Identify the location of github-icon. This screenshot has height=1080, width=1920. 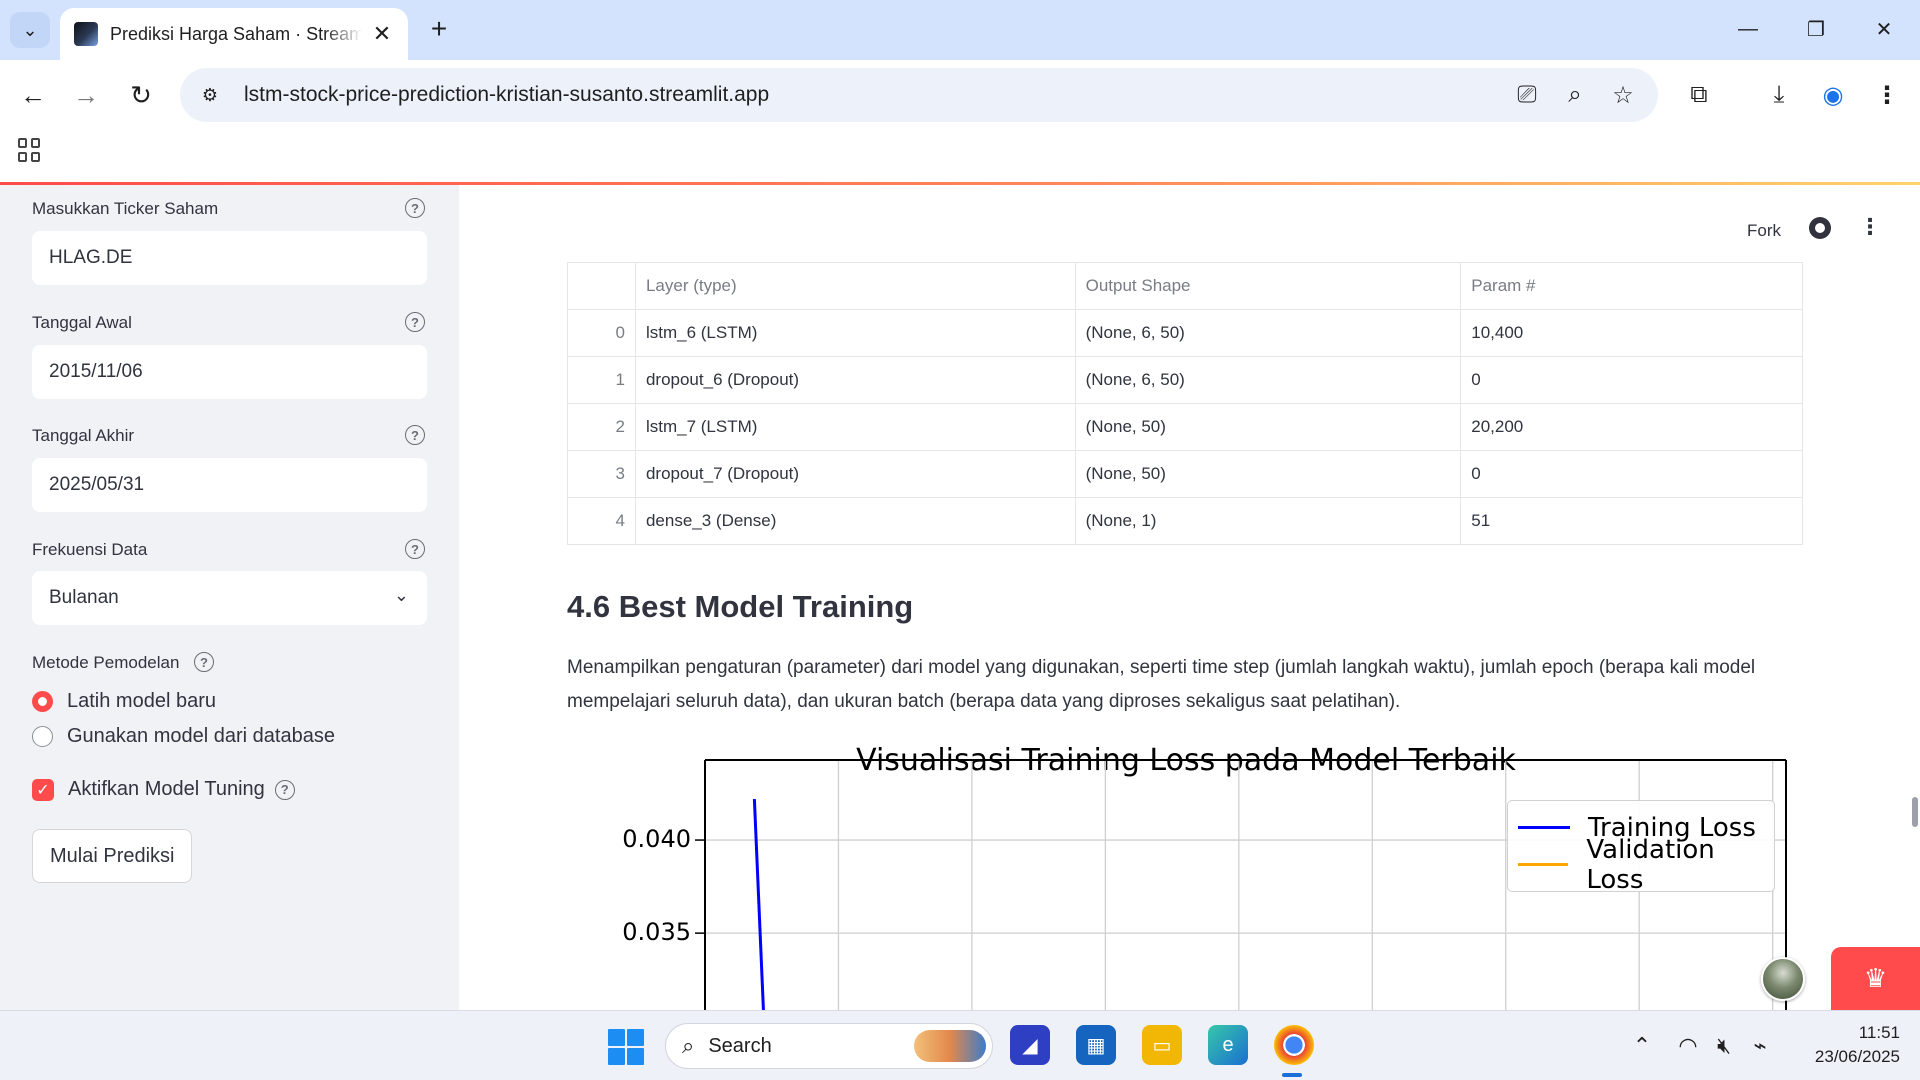
(1820, 228).